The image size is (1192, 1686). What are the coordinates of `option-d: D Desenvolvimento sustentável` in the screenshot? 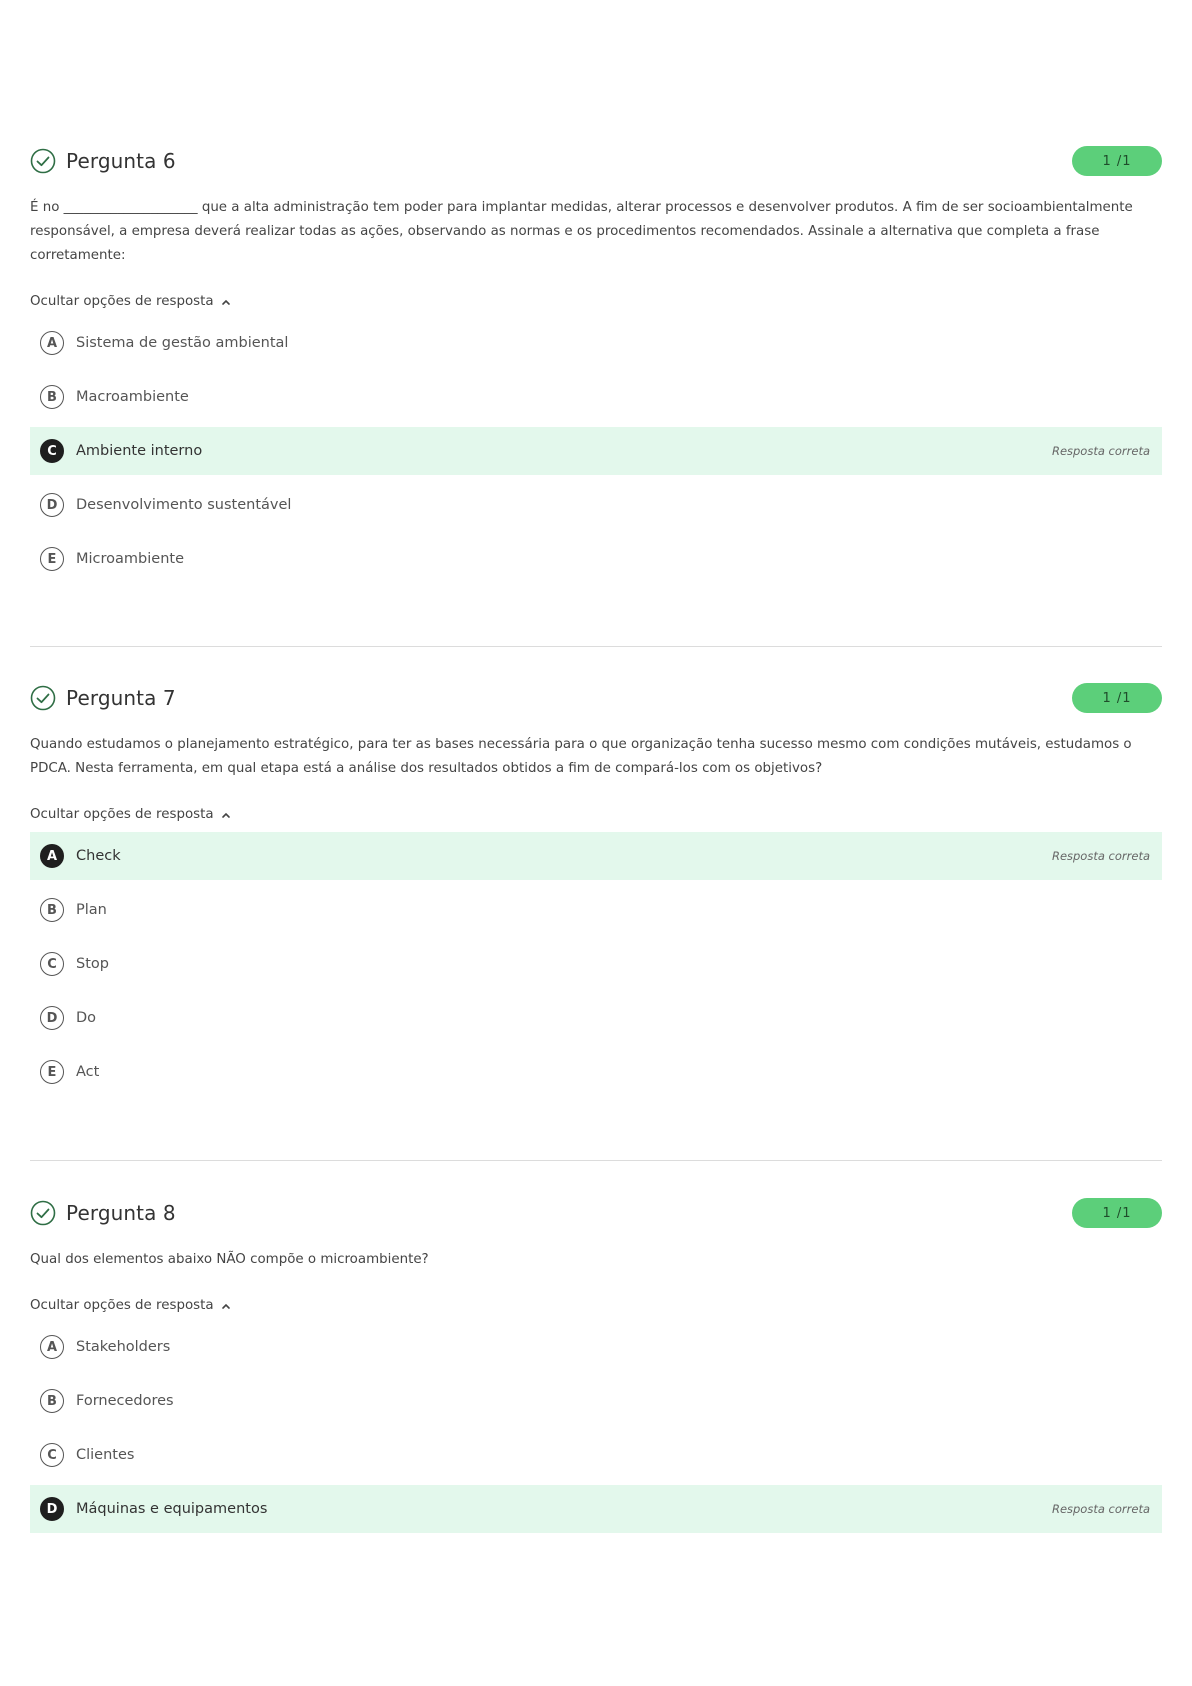 It's located at (596, 505).